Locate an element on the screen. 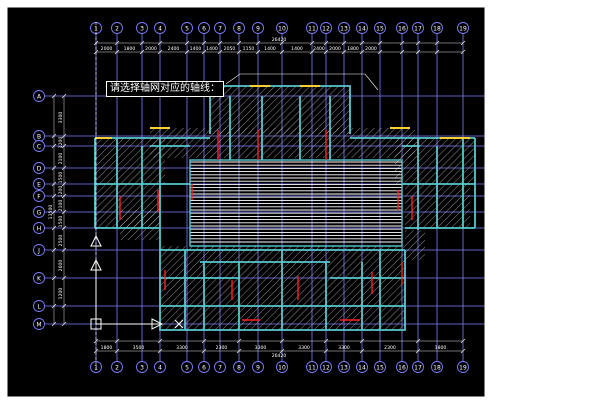 This screenshot has width=600, height=412. dimension-text: 1200 is located at coordinates (61, 294).